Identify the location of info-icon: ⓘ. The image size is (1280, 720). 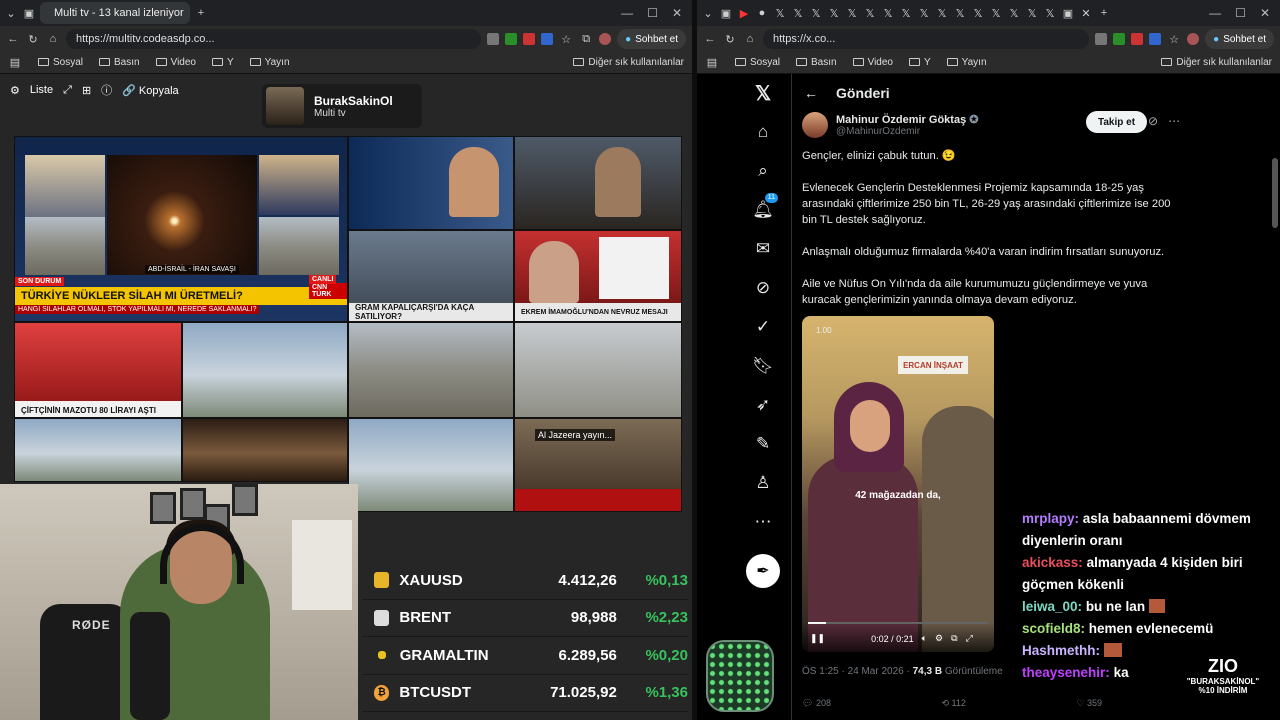
(106, 90).